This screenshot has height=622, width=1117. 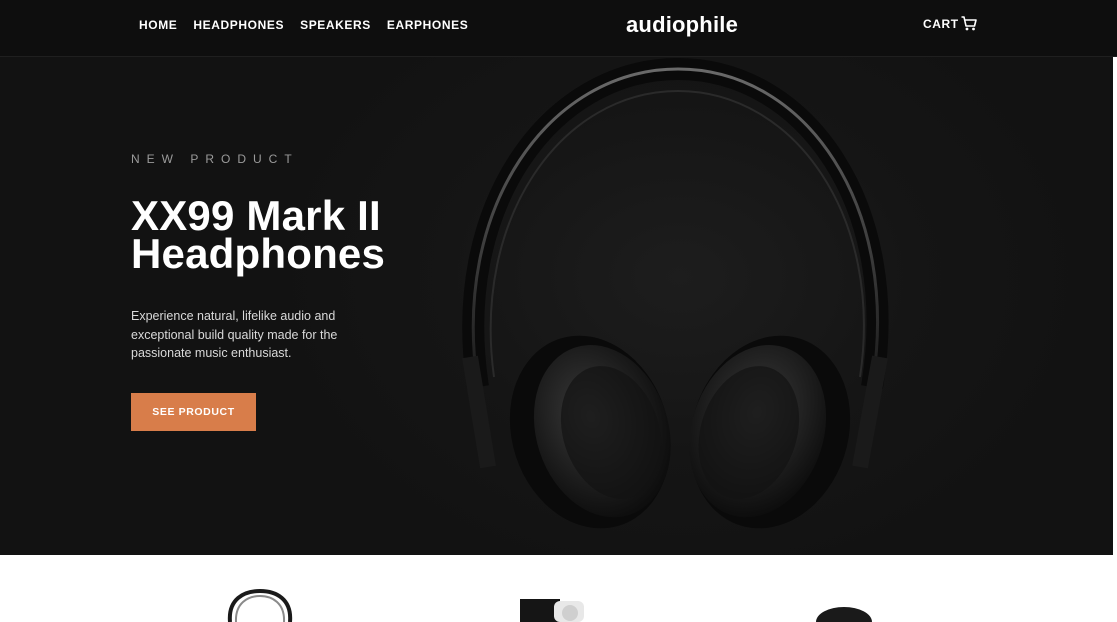 What do you see at coordinates (969, 23) in the screenshot?
I see `shopping-cart-icon` at bounding box center [969, 23].